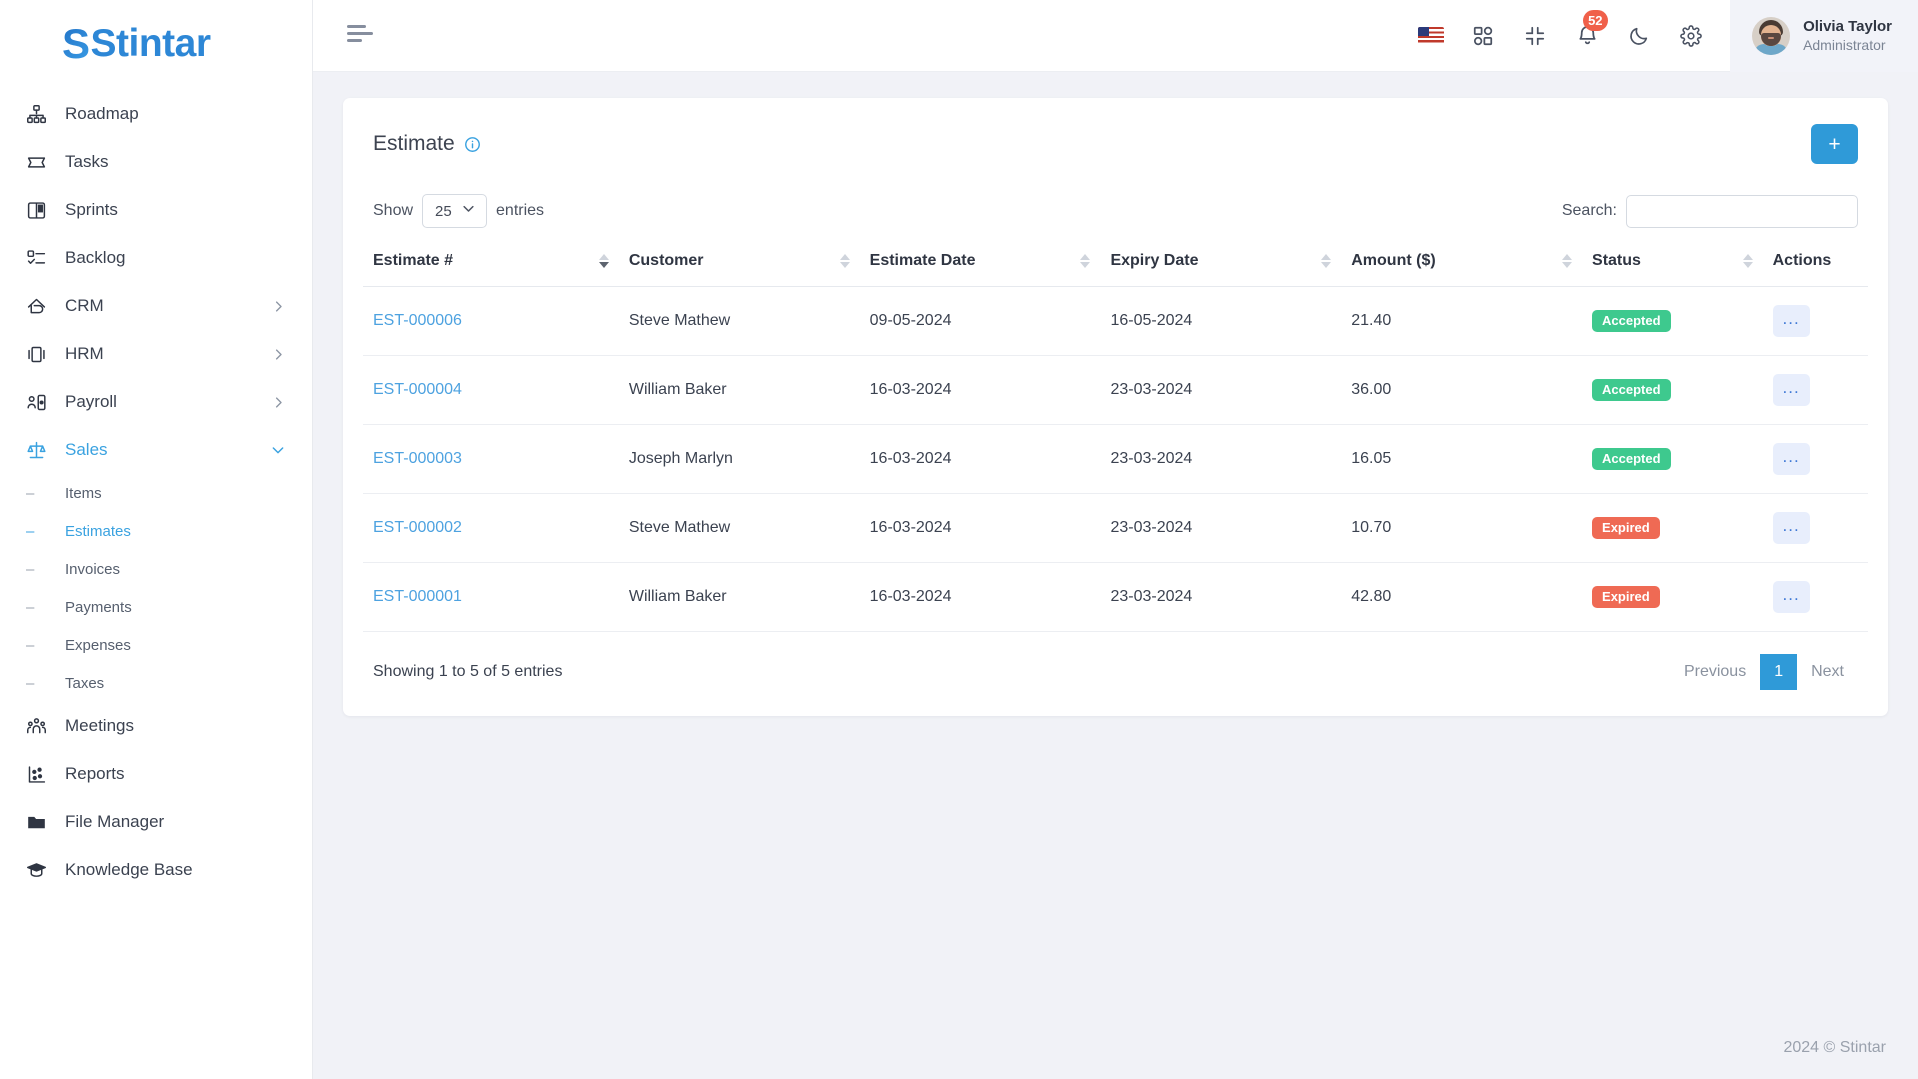 This screenshot has height=1079, width=1918. I want to click on sidebar-subitem-label: Invoices, so click(93, 569).